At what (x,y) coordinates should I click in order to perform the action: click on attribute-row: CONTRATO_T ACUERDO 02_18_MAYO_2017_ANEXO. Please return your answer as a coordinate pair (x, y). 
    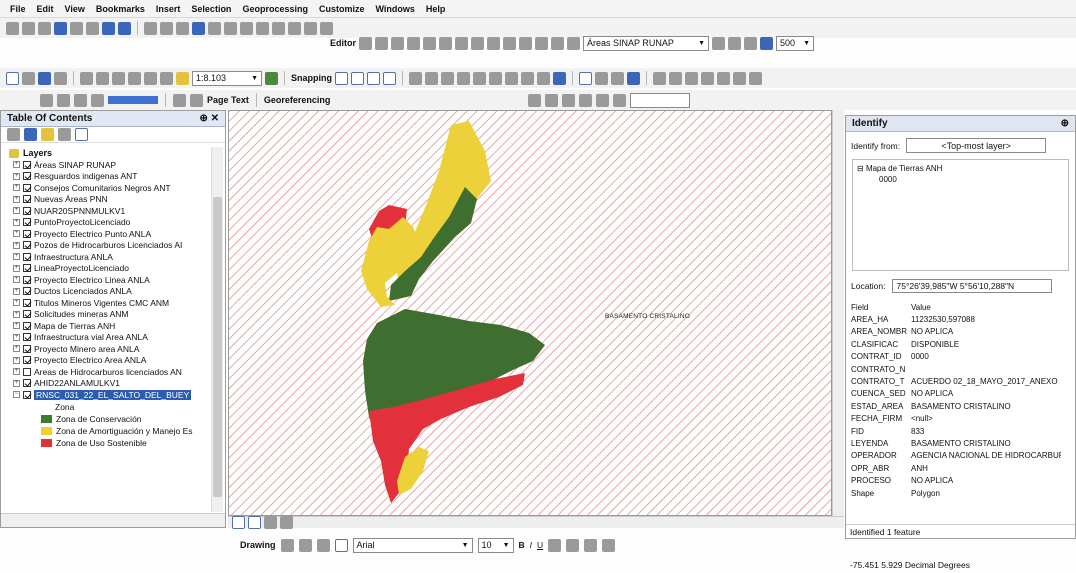
    Looking at the image, I should click on (956, 381).